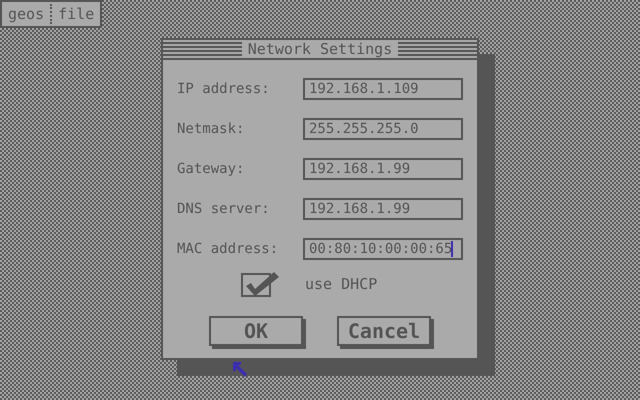 Image resolution: width=640 pixels, height=400 pixels. Describe the element at coordinates (383, 249) in the screenshot. I see `input-field: 00:80:10:00:00:65` at that location.